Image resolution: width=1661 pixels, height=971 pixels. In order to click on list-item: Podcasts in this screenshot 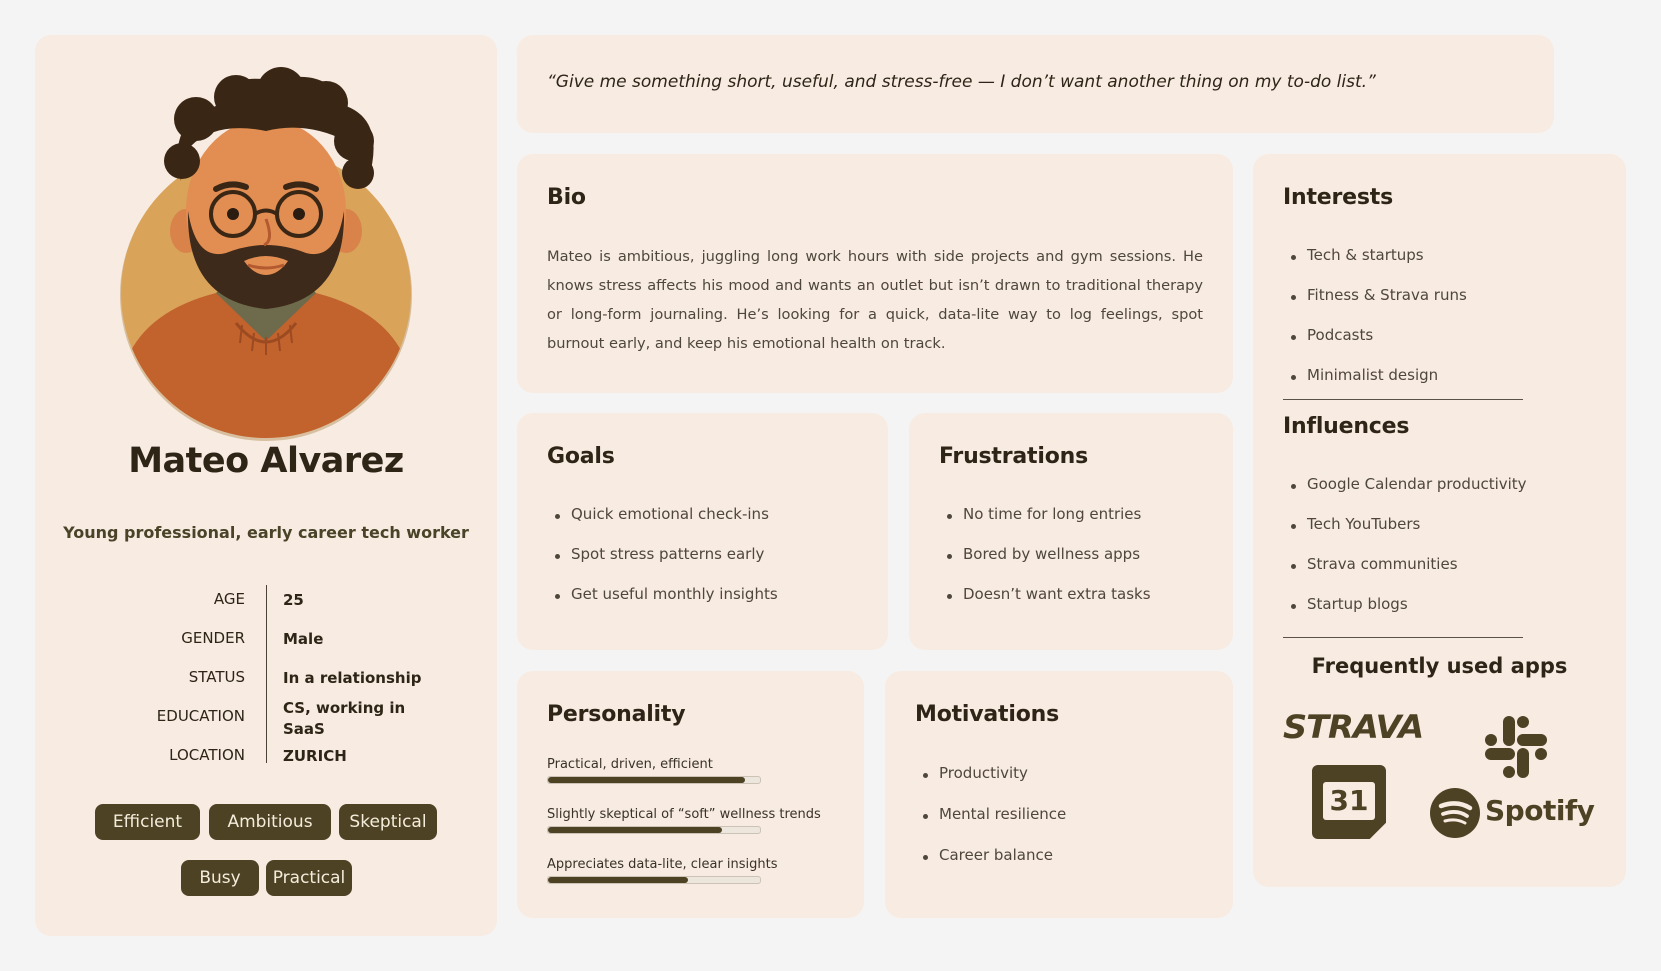, I will do `click(1375, 346)`.